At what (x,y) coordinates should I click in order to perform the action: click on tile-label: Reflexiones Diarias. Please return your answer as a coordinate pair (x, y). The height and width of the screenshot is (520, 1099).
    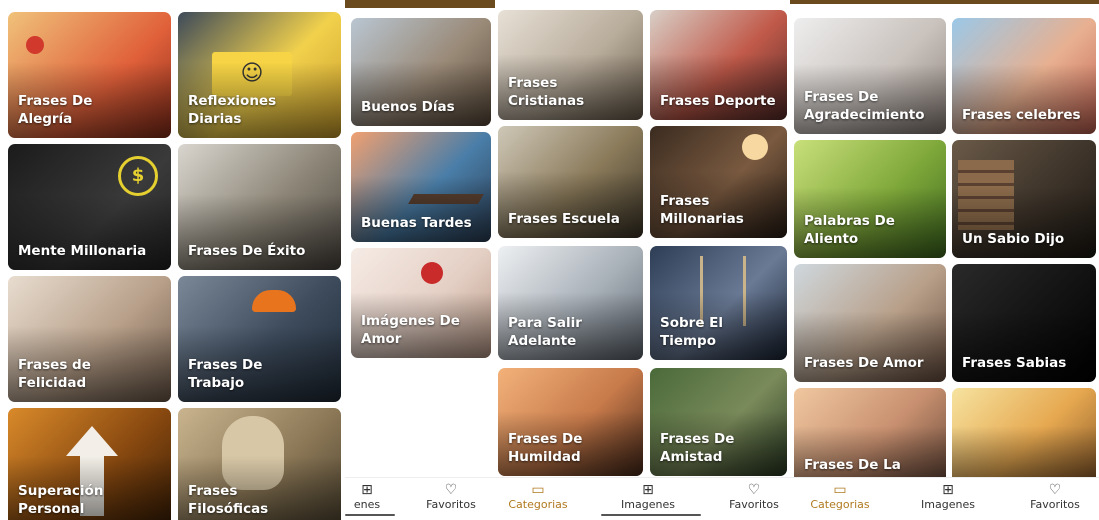
    Looking at the image, I should click on (232, 110).